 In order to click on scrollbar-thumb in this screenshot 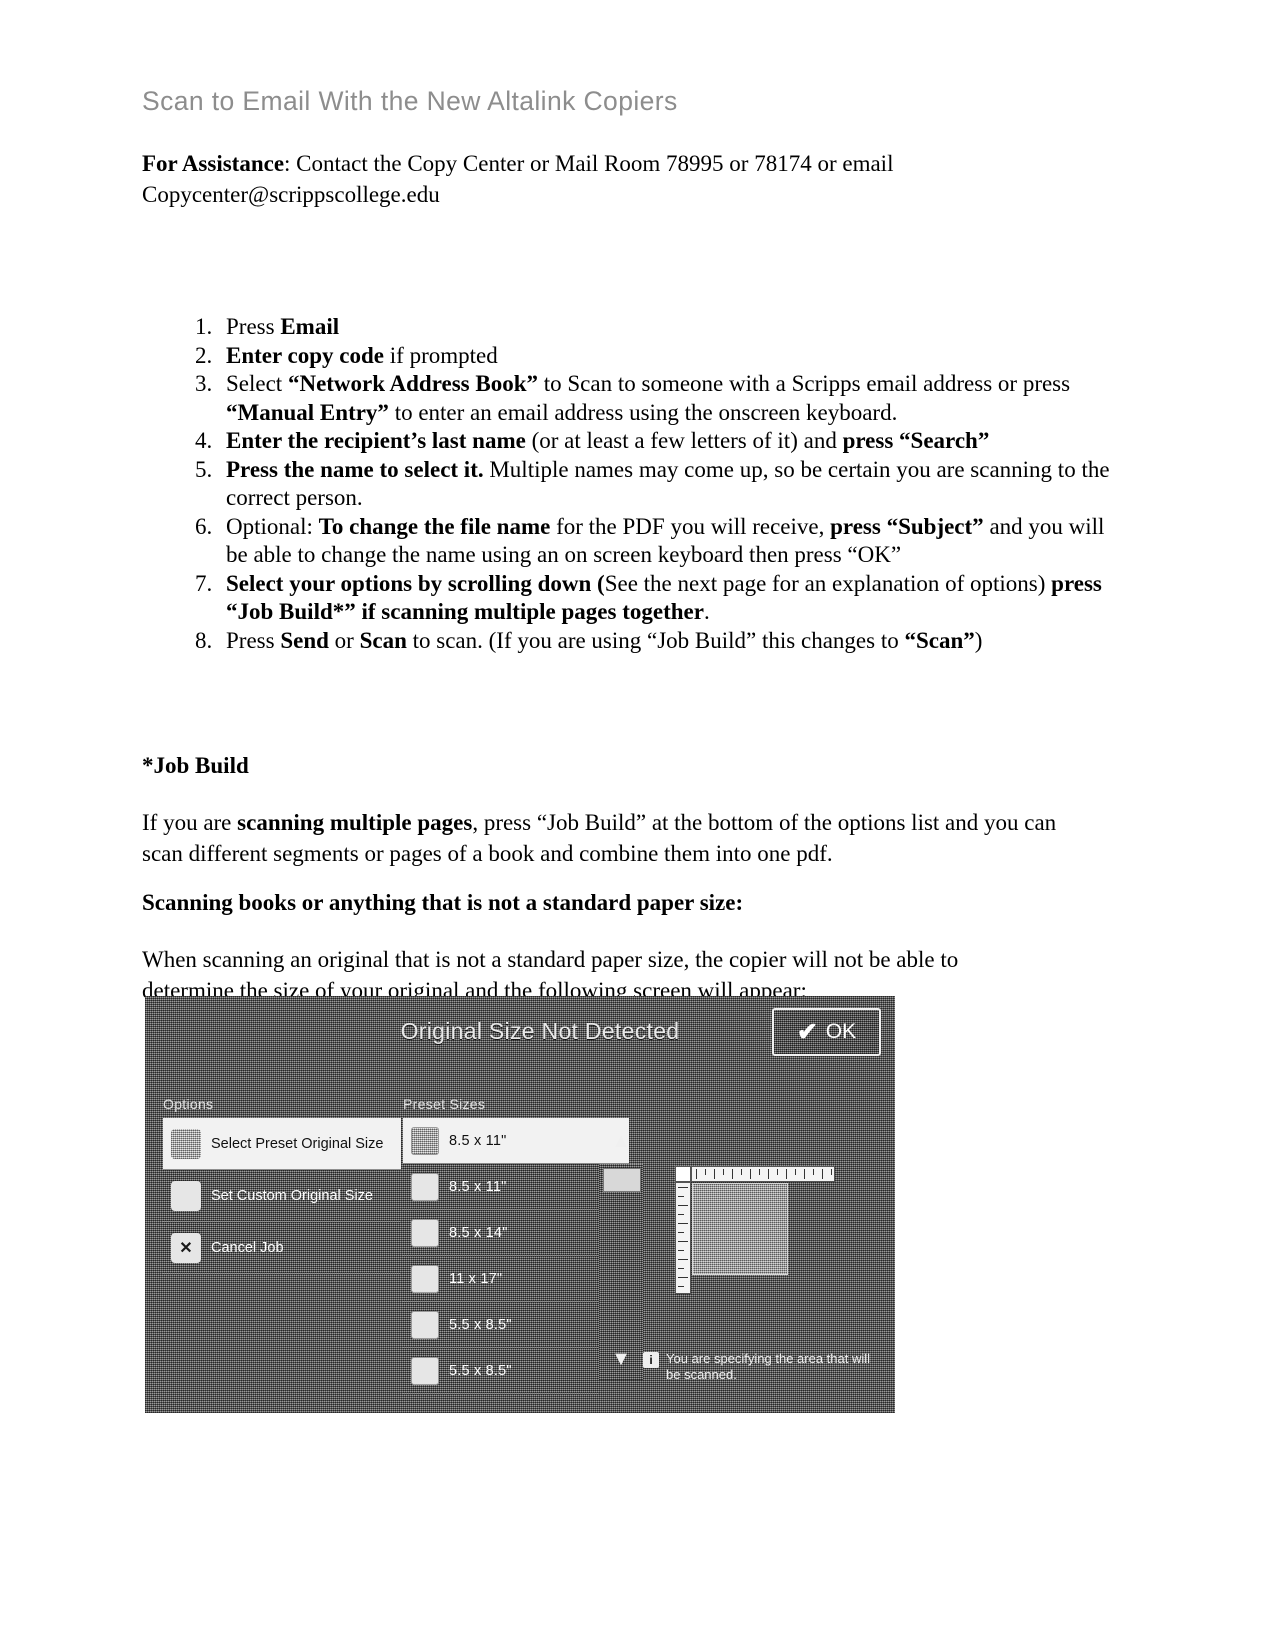, I will do `click(622, 1180)`.